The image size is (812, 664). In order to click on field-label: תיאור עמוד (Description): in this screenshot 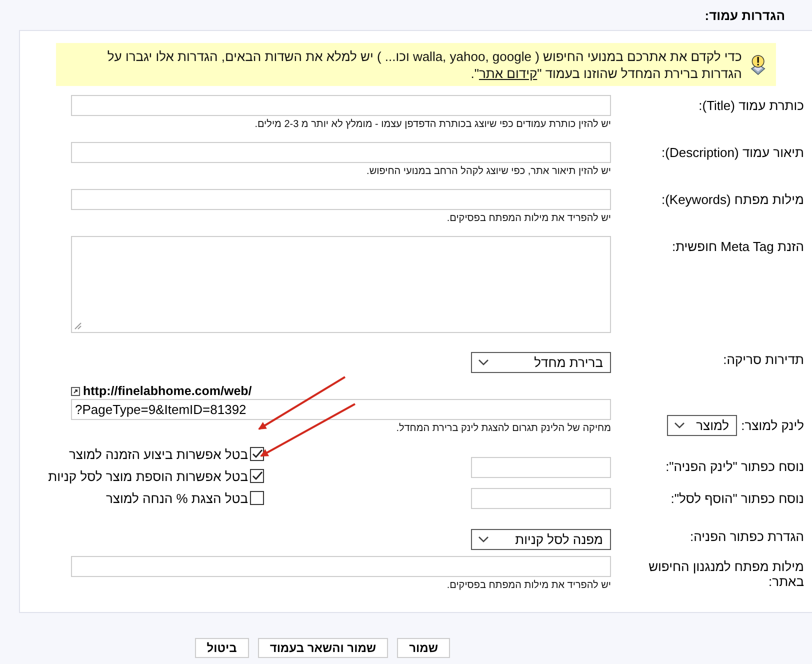, I will do `click(732, 152)`.